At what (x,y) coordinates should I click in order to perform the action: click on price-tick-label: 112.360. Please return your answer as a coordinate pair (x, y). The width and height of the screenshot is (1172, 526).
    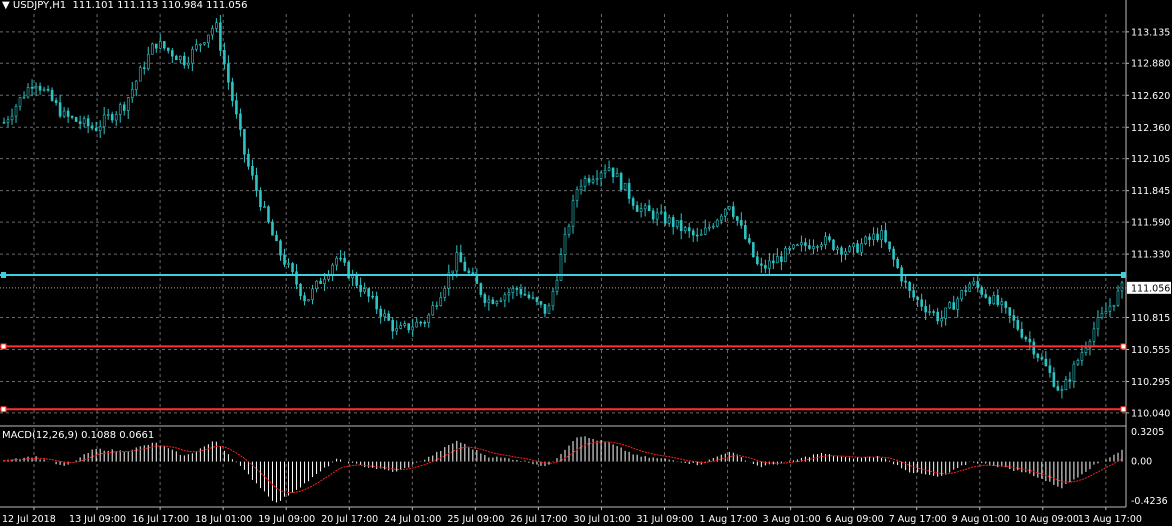
    Looking at the image, I should click on (1150, 128).